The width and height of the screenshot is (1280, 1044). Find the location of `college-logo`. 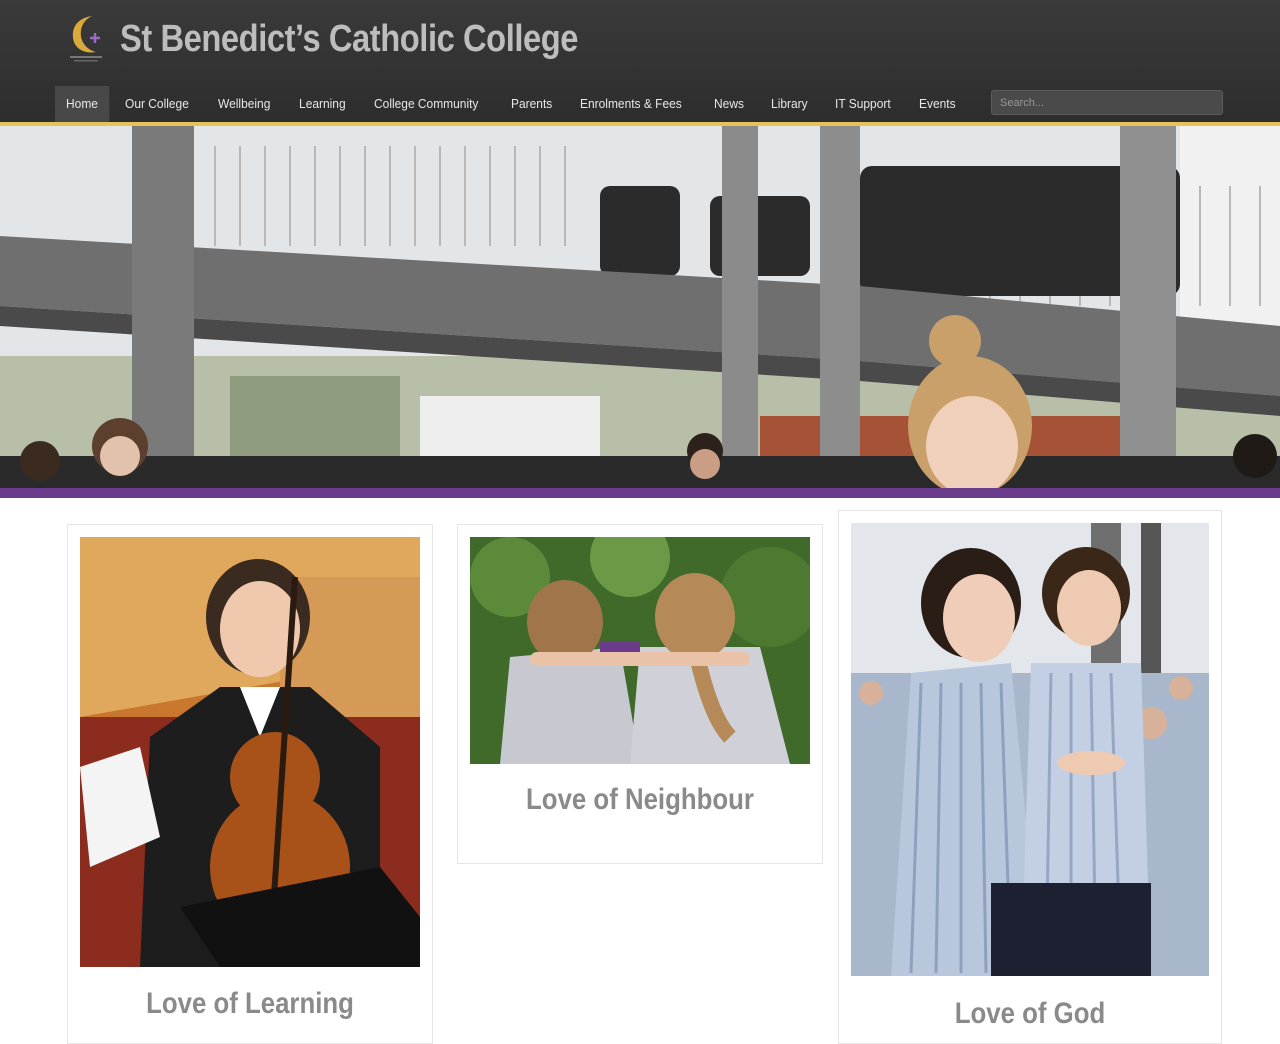

college-logo is located at coordinates (86, 39).